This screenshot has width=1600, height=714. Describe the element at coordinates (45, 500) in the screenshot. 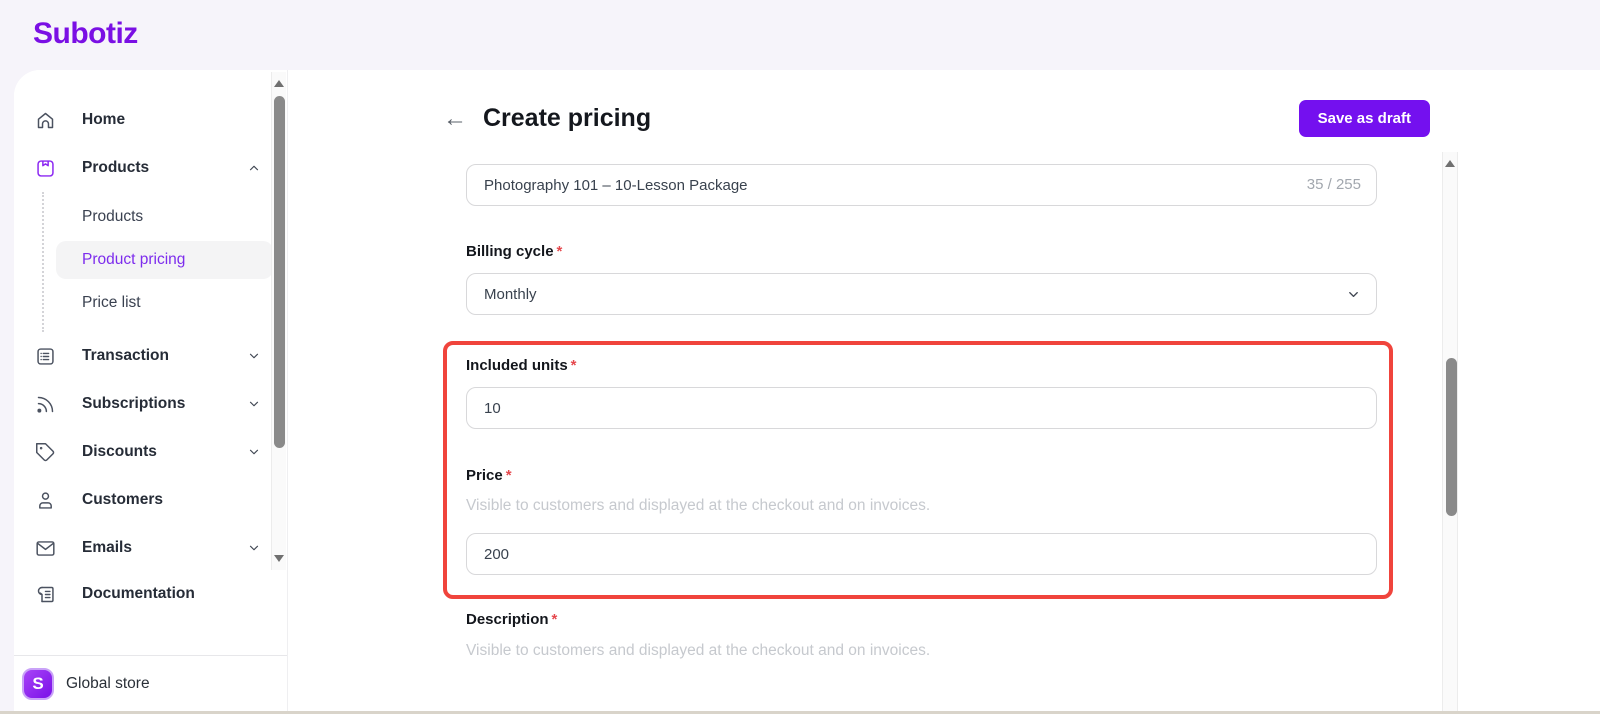

I see `user-icon` at that location.